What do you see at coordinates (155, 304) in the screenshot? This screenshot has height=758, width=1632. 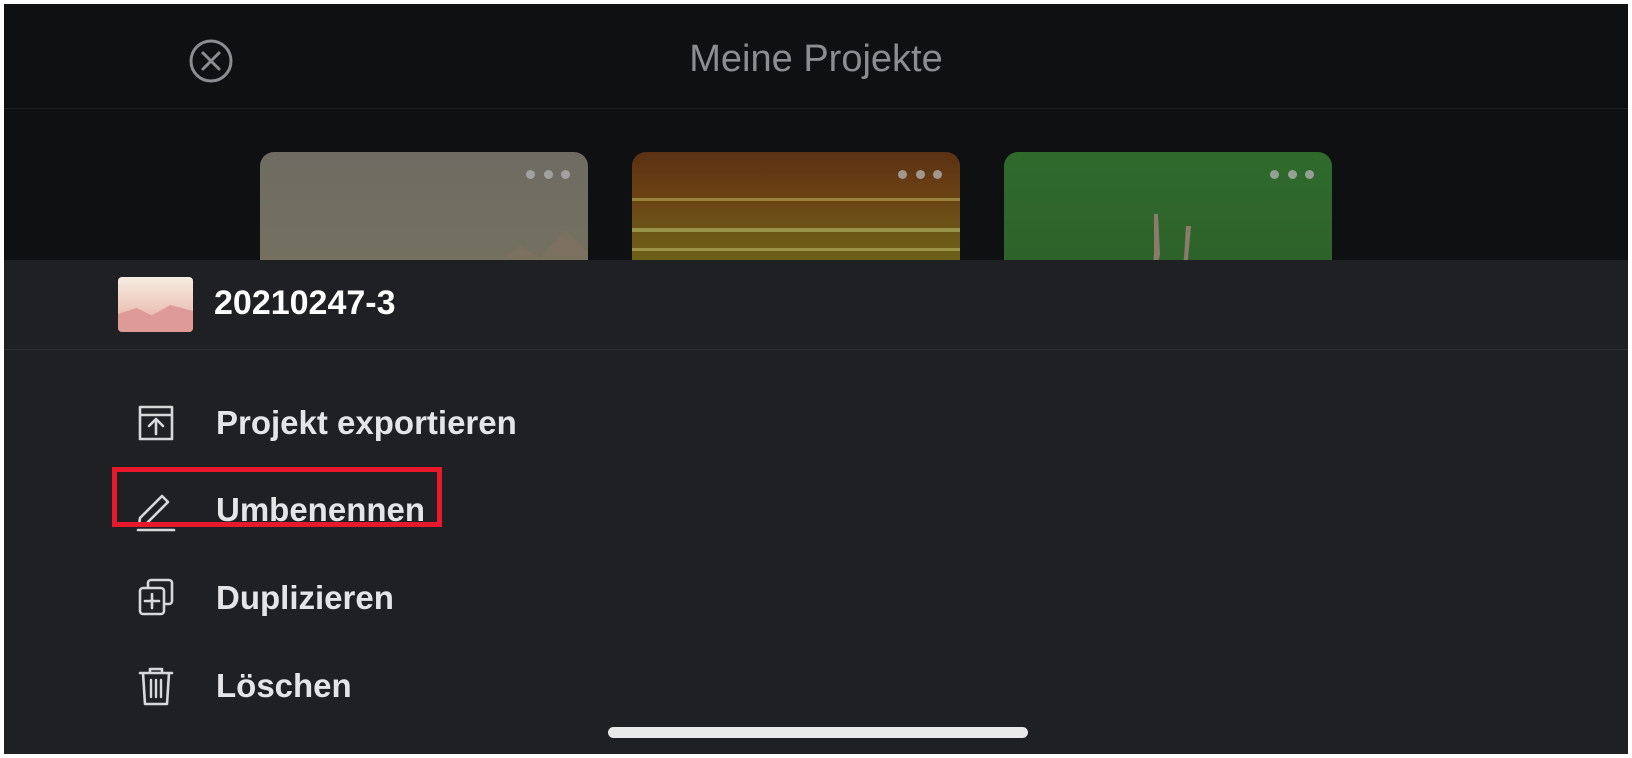 I see `project-thumbnail` at bounding box center [155, 304].